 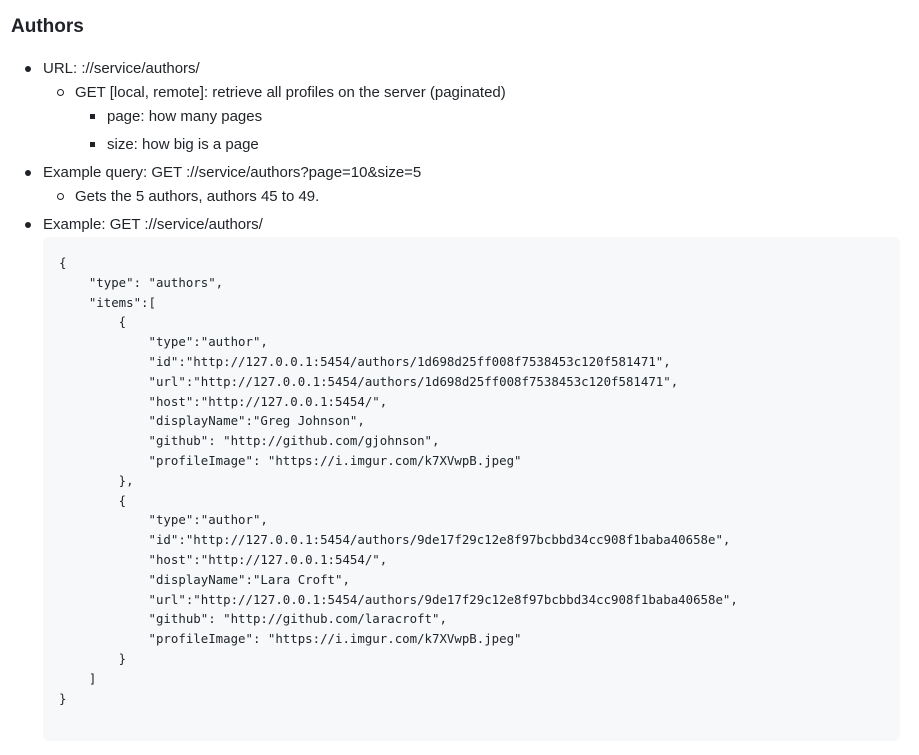 I want to click on url-text: URL: ://service/authors/, so click(x=121, y=68).